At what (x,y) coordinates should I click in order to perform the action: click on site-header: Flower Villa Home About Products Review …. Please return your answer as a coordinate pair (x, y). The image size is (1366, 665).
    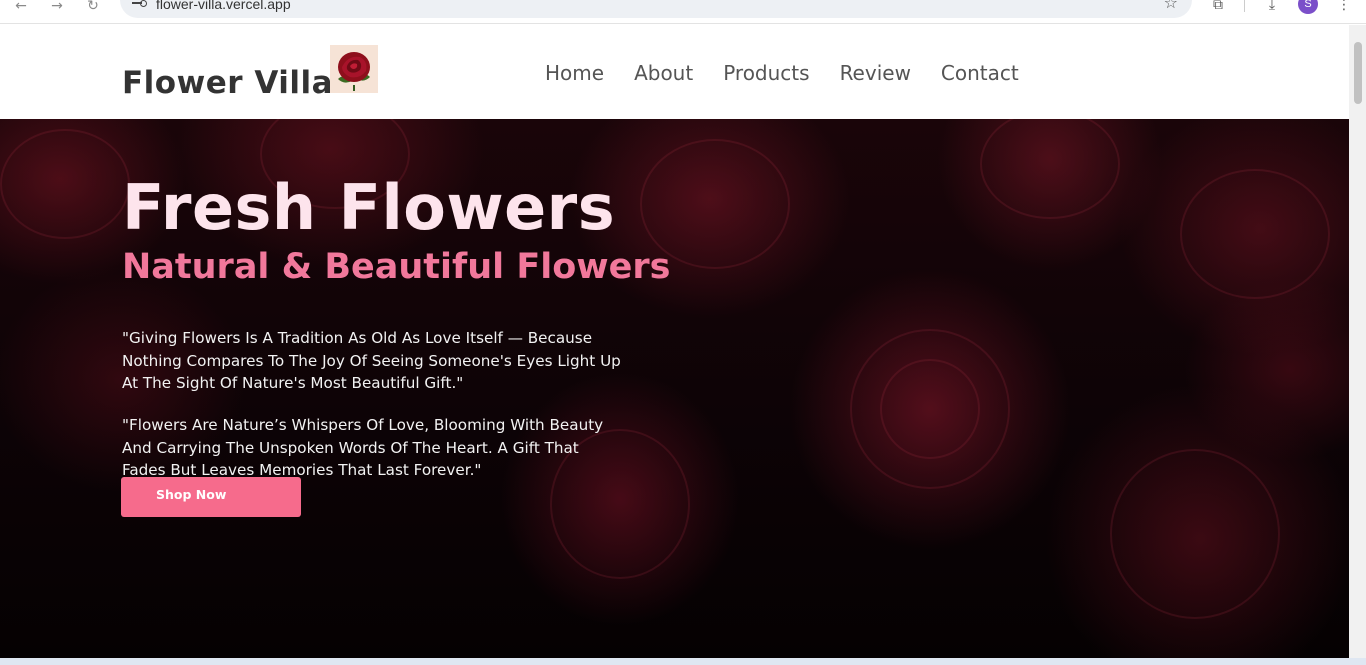
    Looking at the image, I should click on (674, 72).